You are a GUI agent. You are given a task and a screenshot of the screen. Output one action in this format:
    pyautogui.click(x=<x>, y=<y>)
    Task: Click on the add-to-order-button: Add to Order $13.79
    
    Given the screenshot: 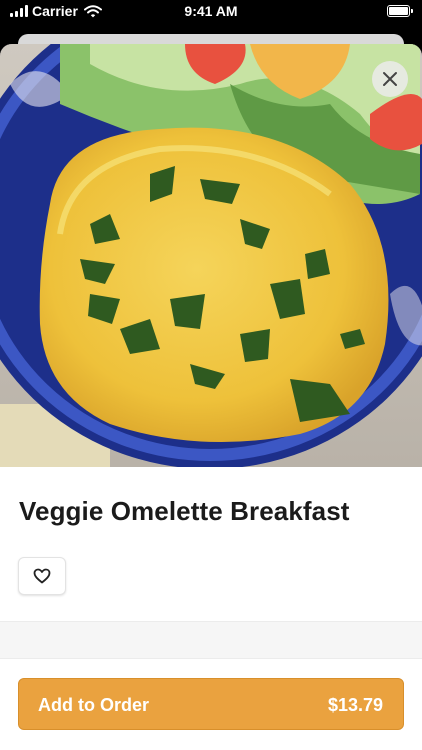 What is the action you would take?
    pyautogui.click(x=211, y=704)
    